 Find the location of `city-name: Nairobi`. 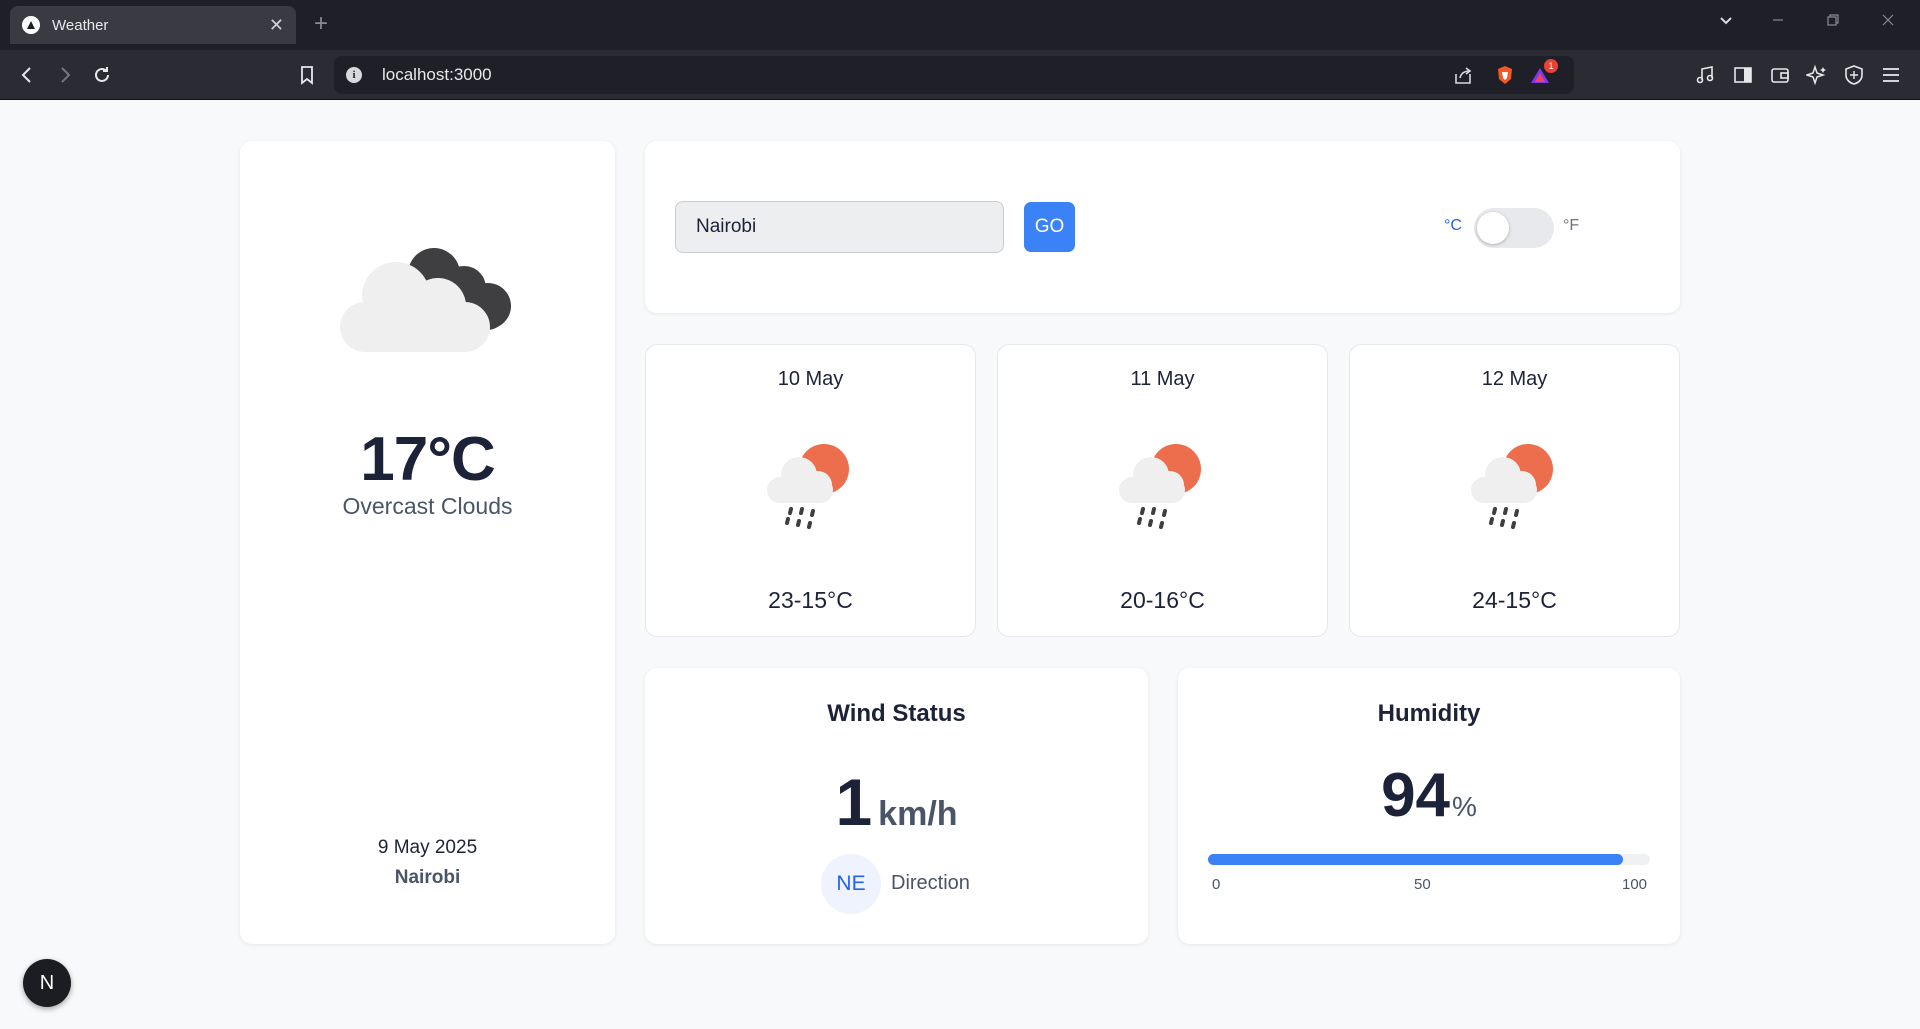

city-name: Nairobi is located at coordinates (427, 877).